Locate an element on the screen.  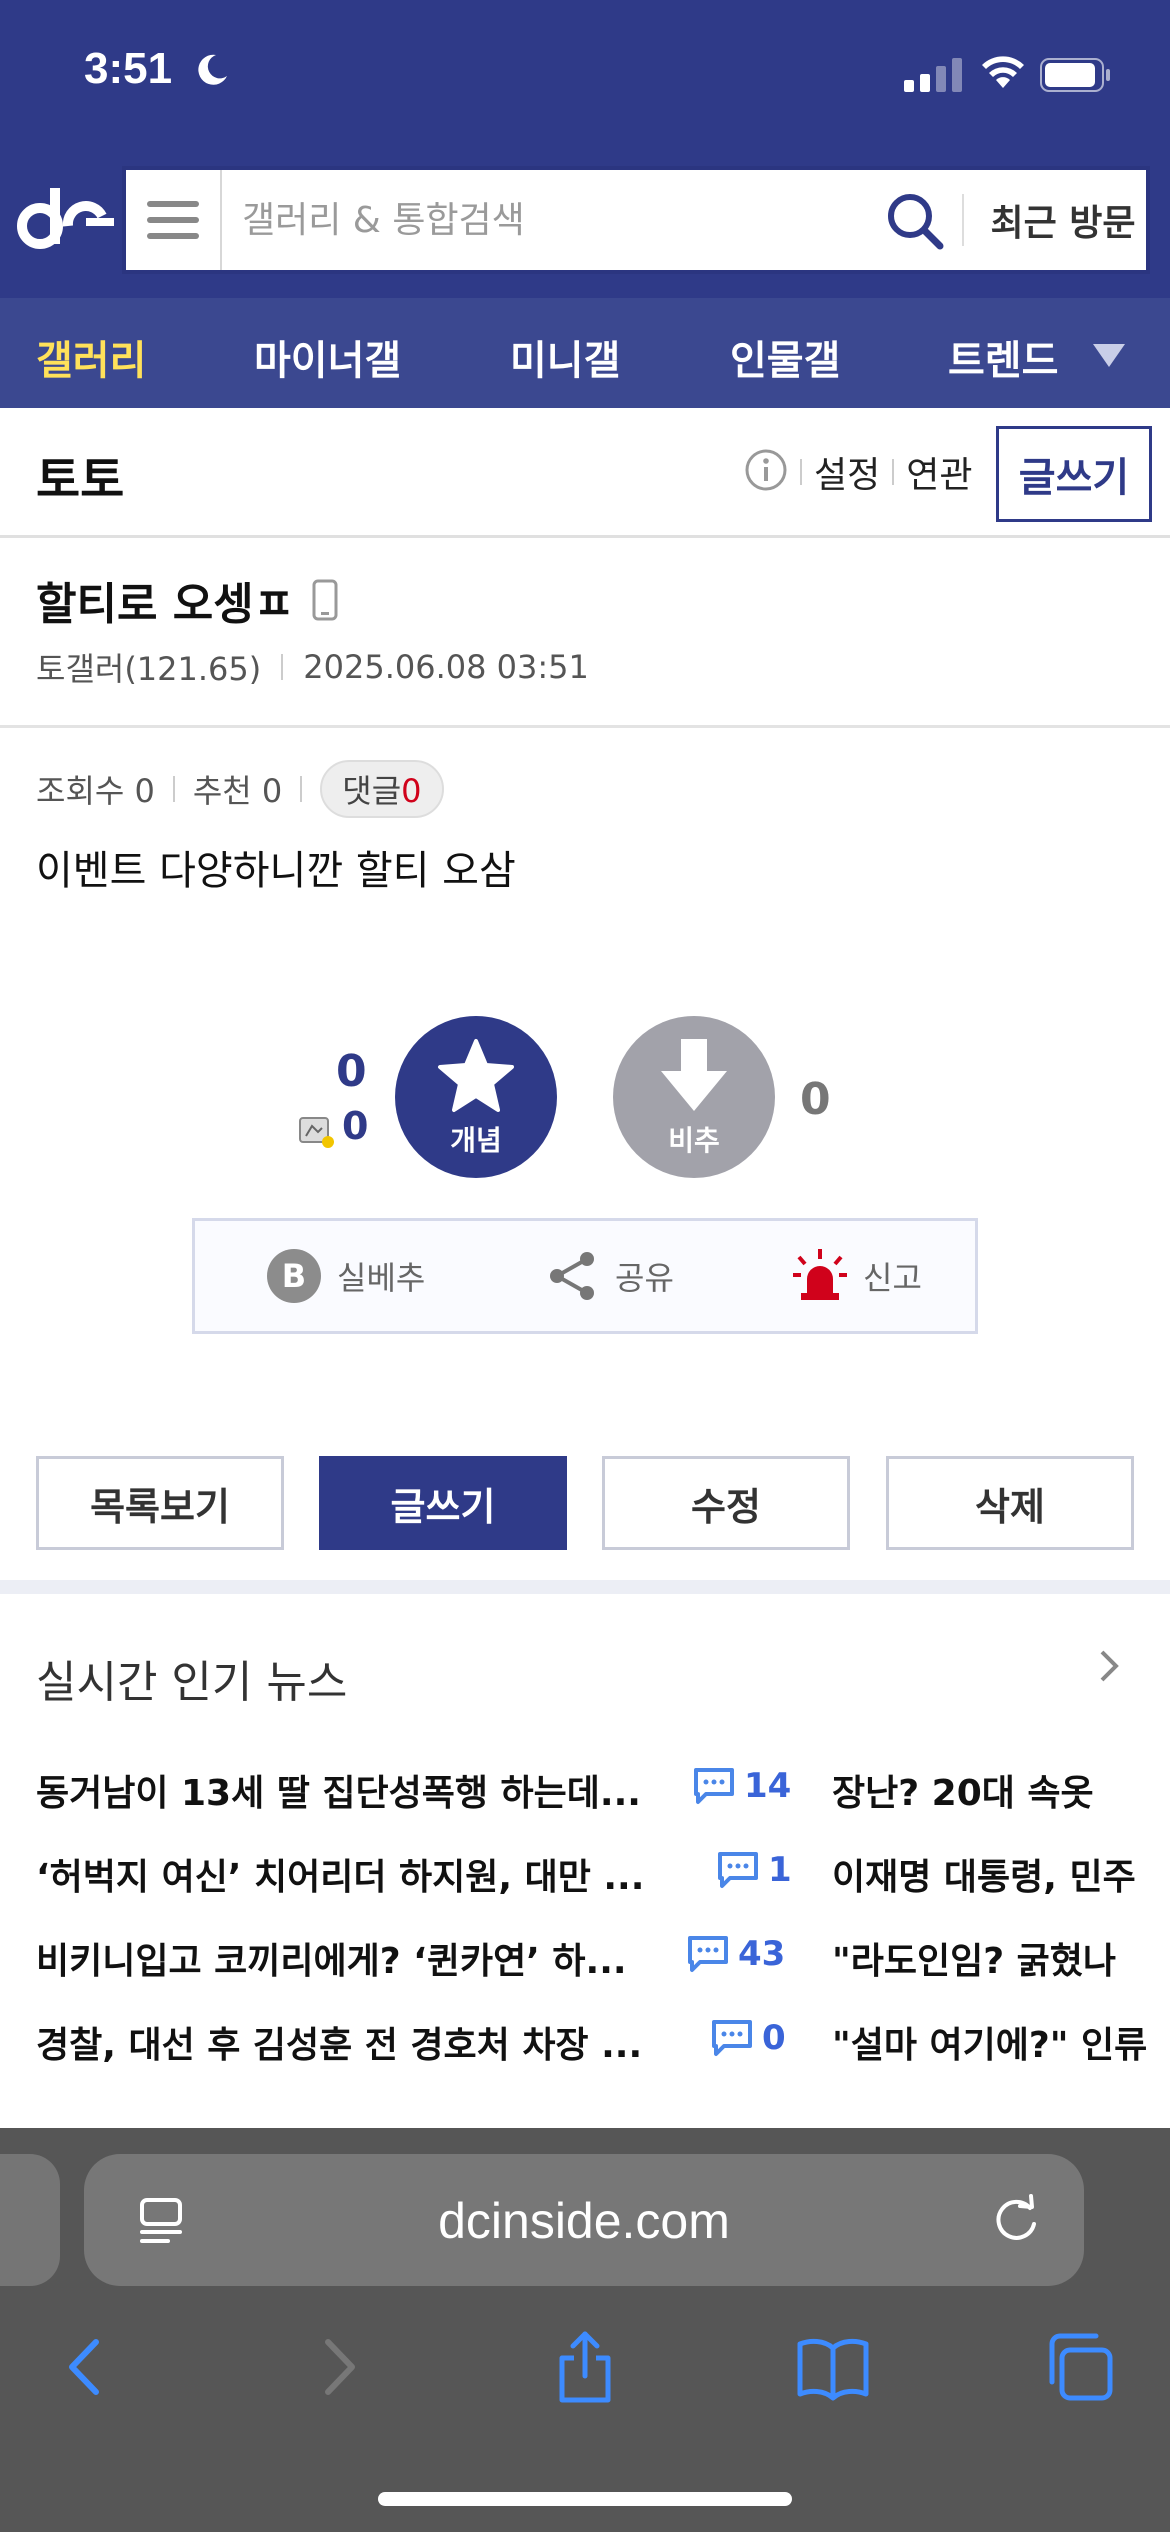
news-section-title: 실시간 인기 뉴스 is located at coordinates (192, 1682).